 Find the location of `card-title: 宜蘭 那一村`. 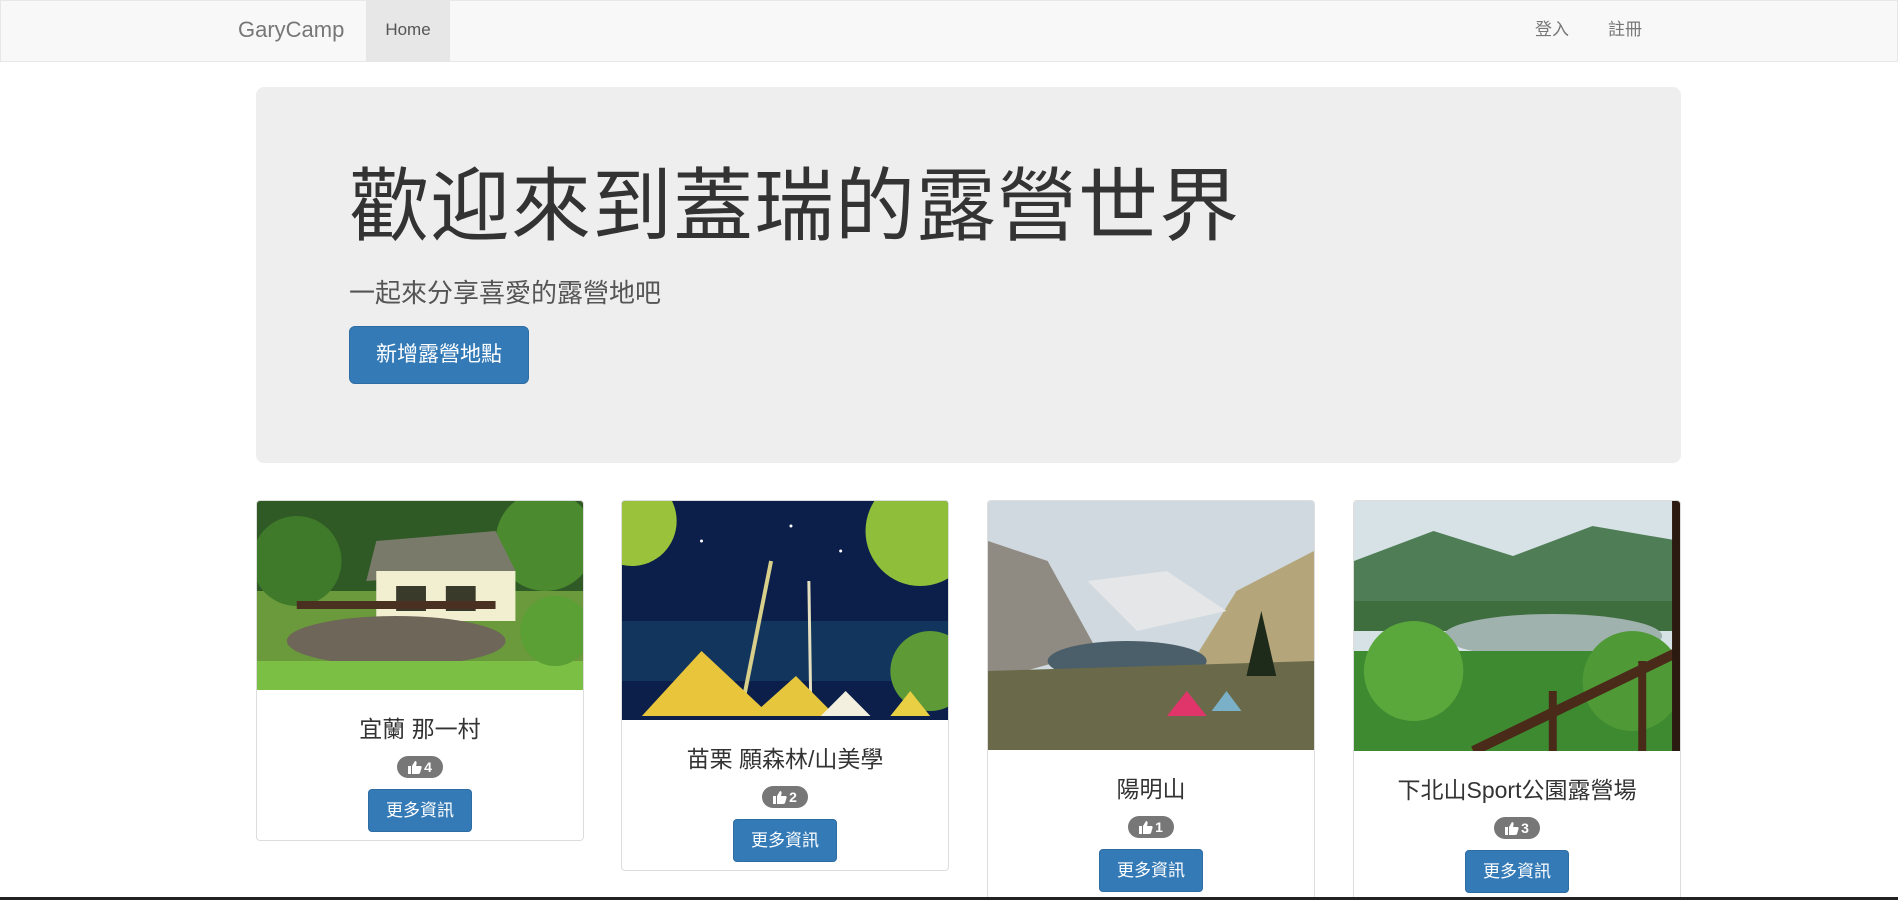

card-title: 宜蘭 那一村 is located at coordinates (420, 729).